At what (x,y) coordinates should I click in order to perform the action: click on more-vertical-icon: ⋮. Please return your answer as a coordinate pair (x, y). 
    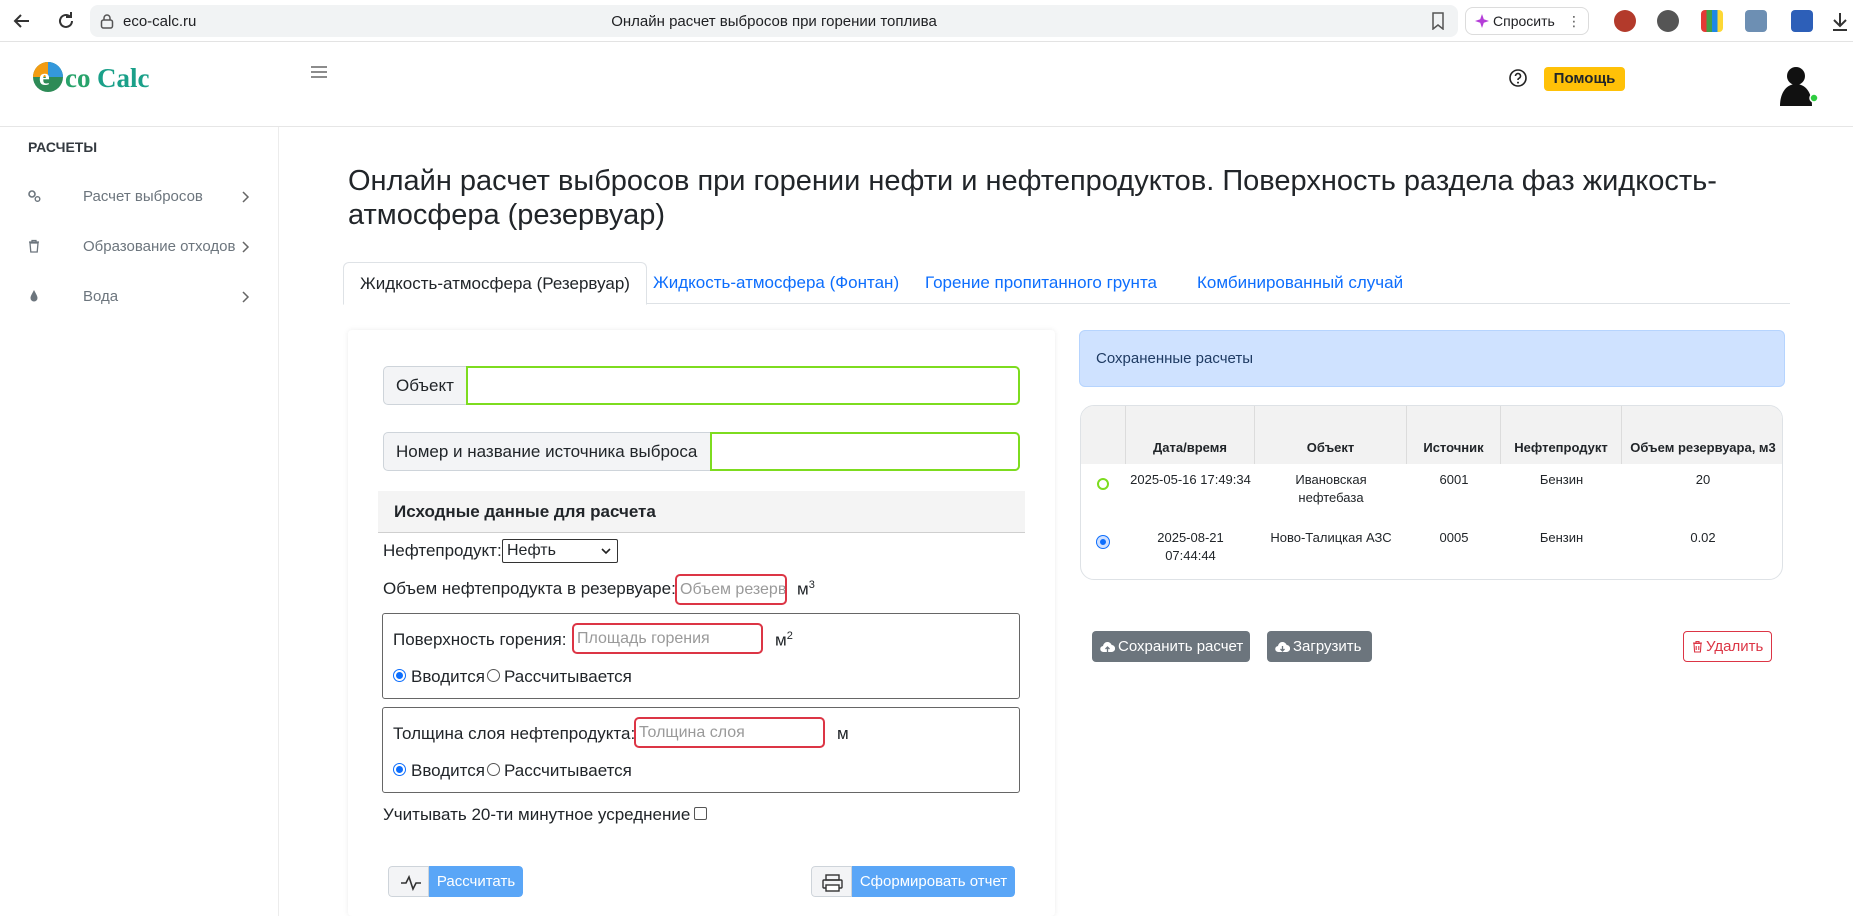
    Looking at the image, I should click on (1574, 21).